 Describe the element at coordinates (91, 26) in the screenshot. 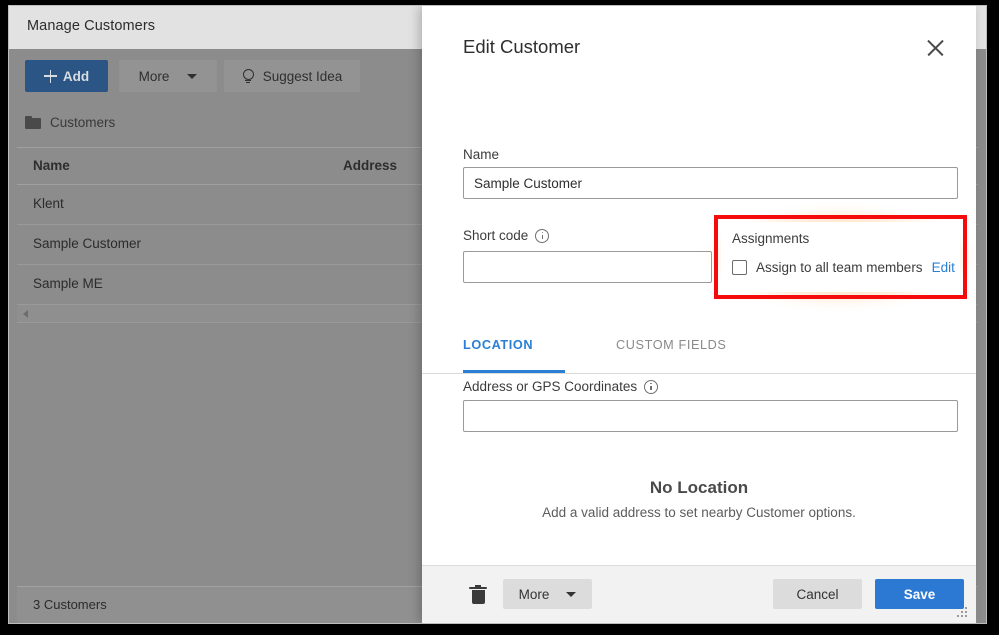

I see `window-title: Manage Customers` at that location.